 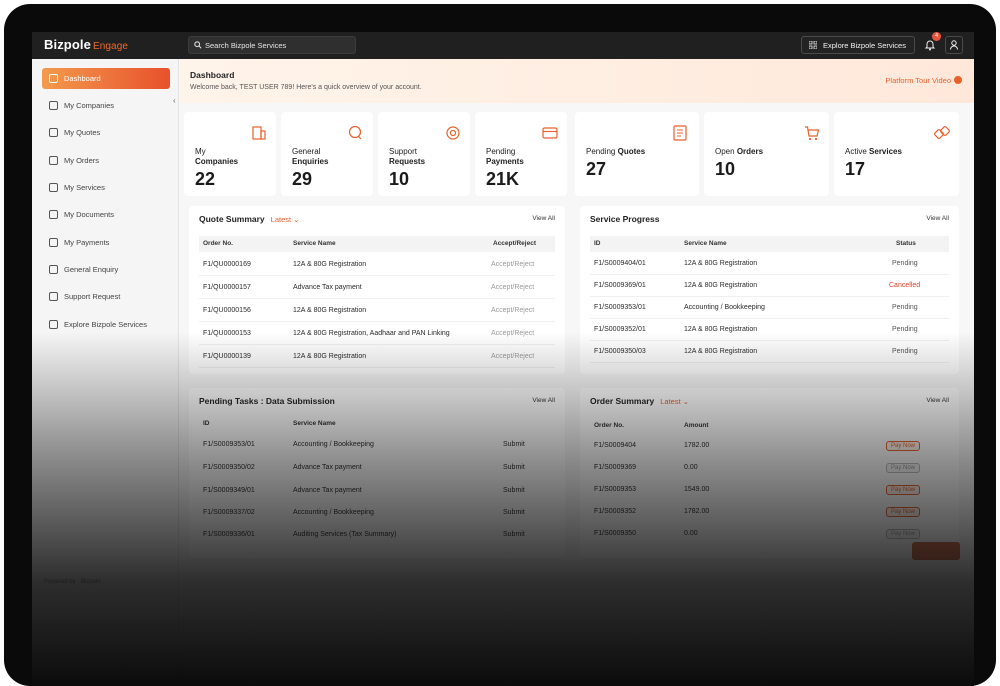 What do you see at coordinates (106, 242) in the screenshot?
I see `sidebar-item-my-payments: My Payments` at bounding box center [106, 242].